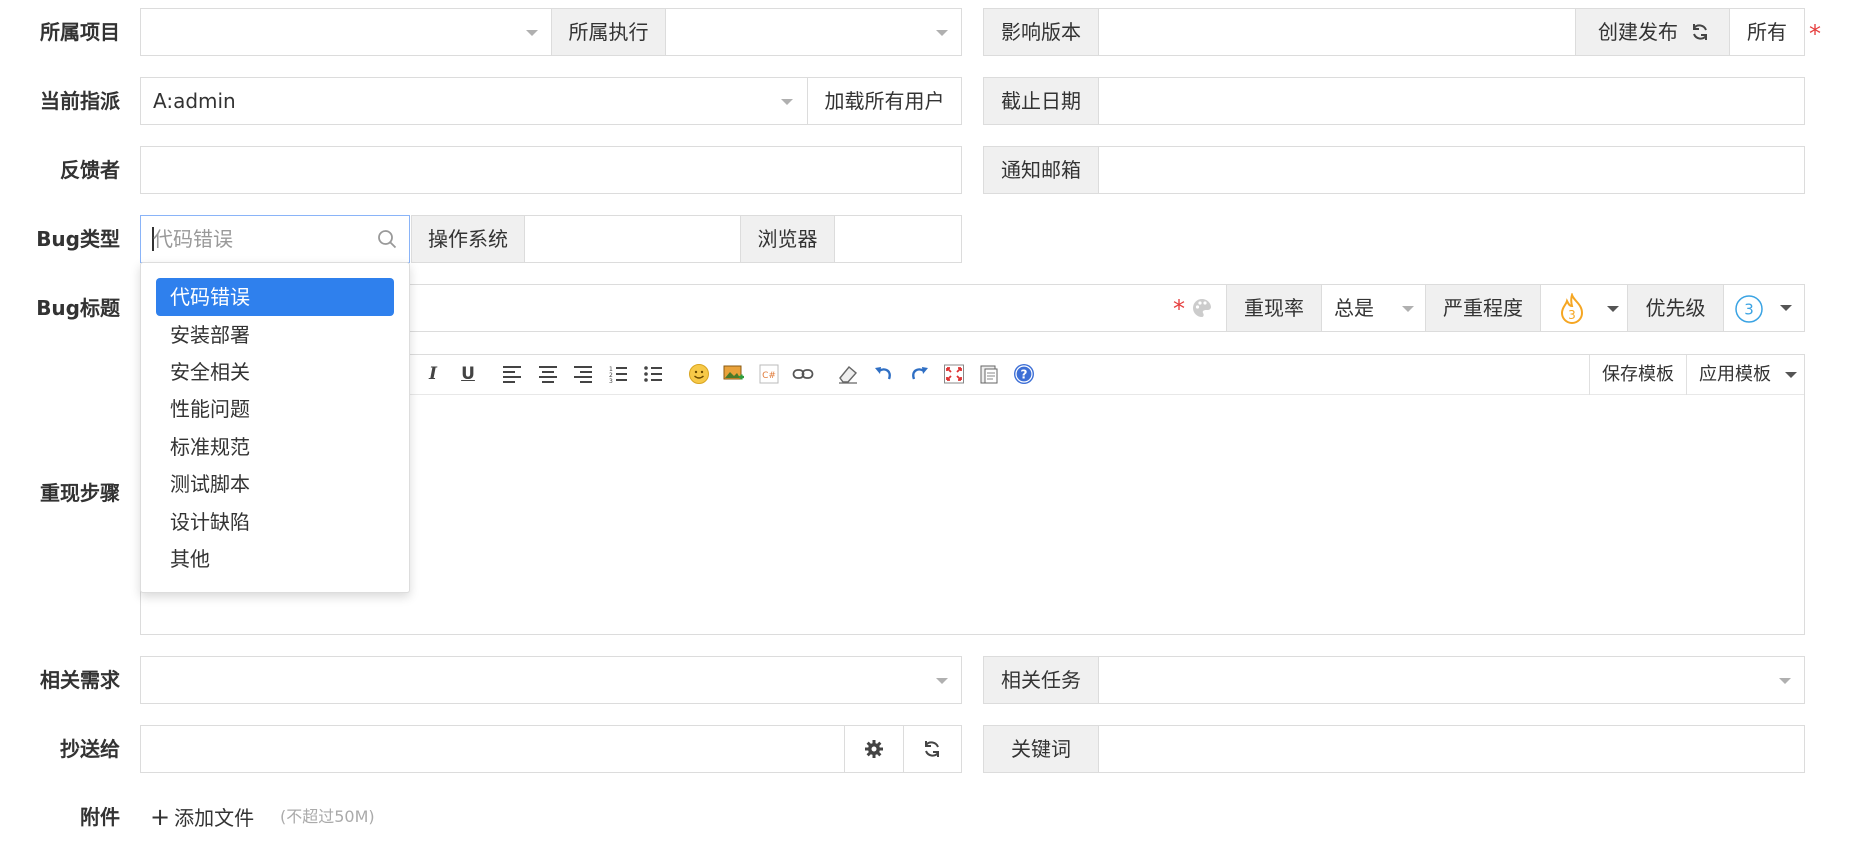  I want to click on load-all-users-button: 加载所有用户, so click(884, 101).